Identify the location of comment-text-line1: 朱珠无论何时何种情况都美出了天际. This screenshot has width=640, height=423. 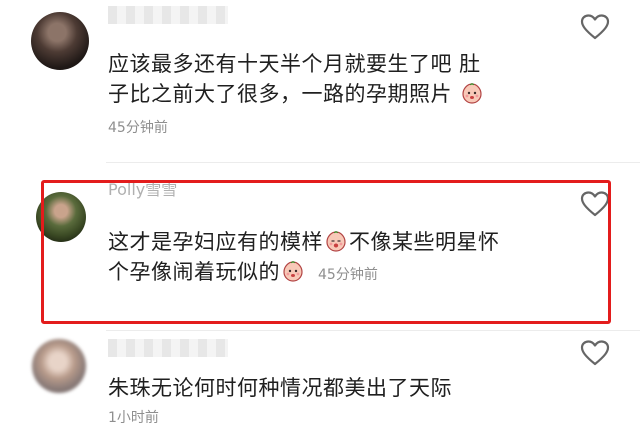
(280, 388).